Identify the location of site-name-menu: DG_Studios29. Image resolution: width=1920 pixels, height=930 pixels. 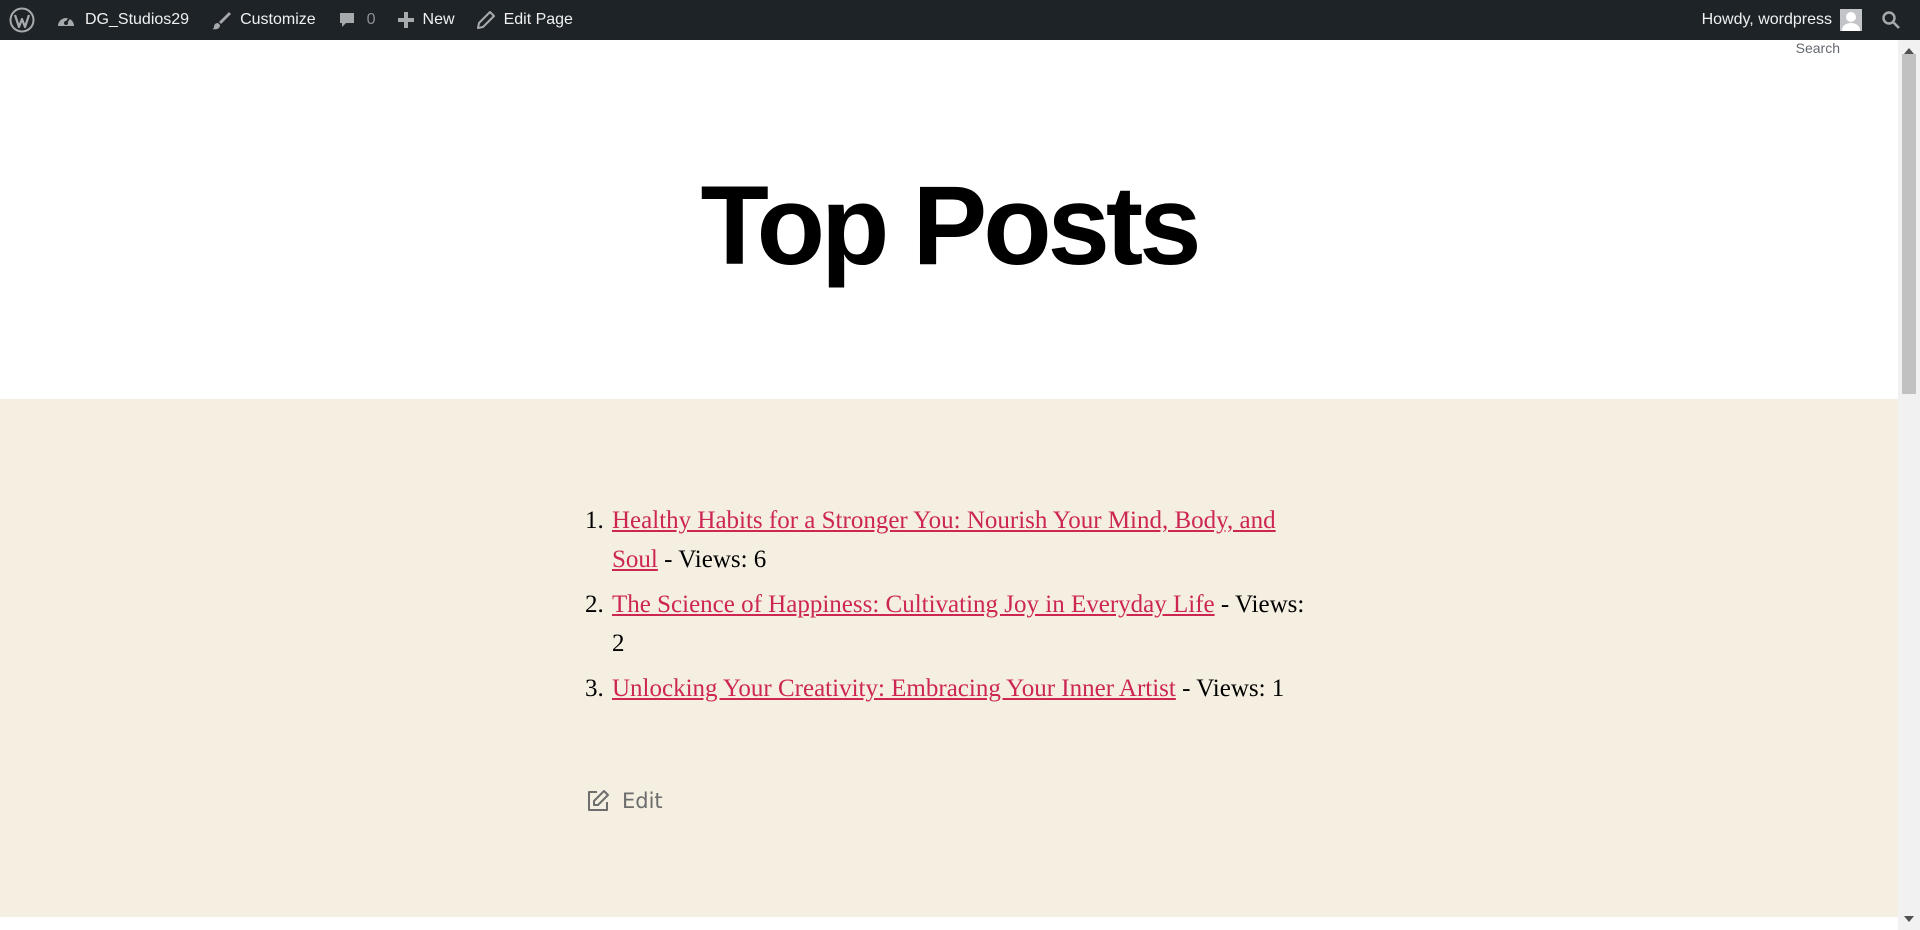
(122, 20).